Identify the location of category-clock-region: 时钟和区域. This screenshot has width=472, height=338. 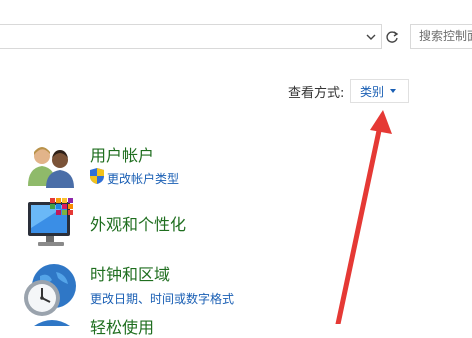
(130, 273).